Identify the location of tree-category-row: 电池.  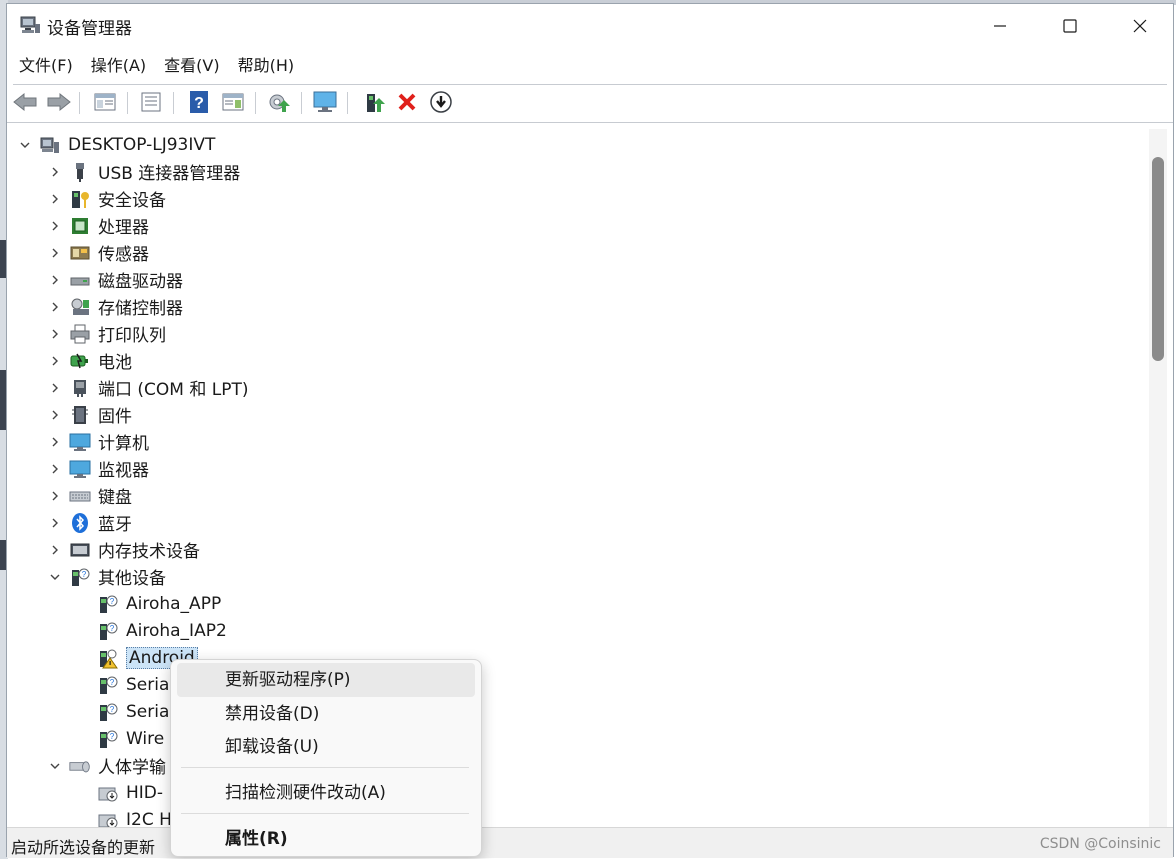
(89, 360).